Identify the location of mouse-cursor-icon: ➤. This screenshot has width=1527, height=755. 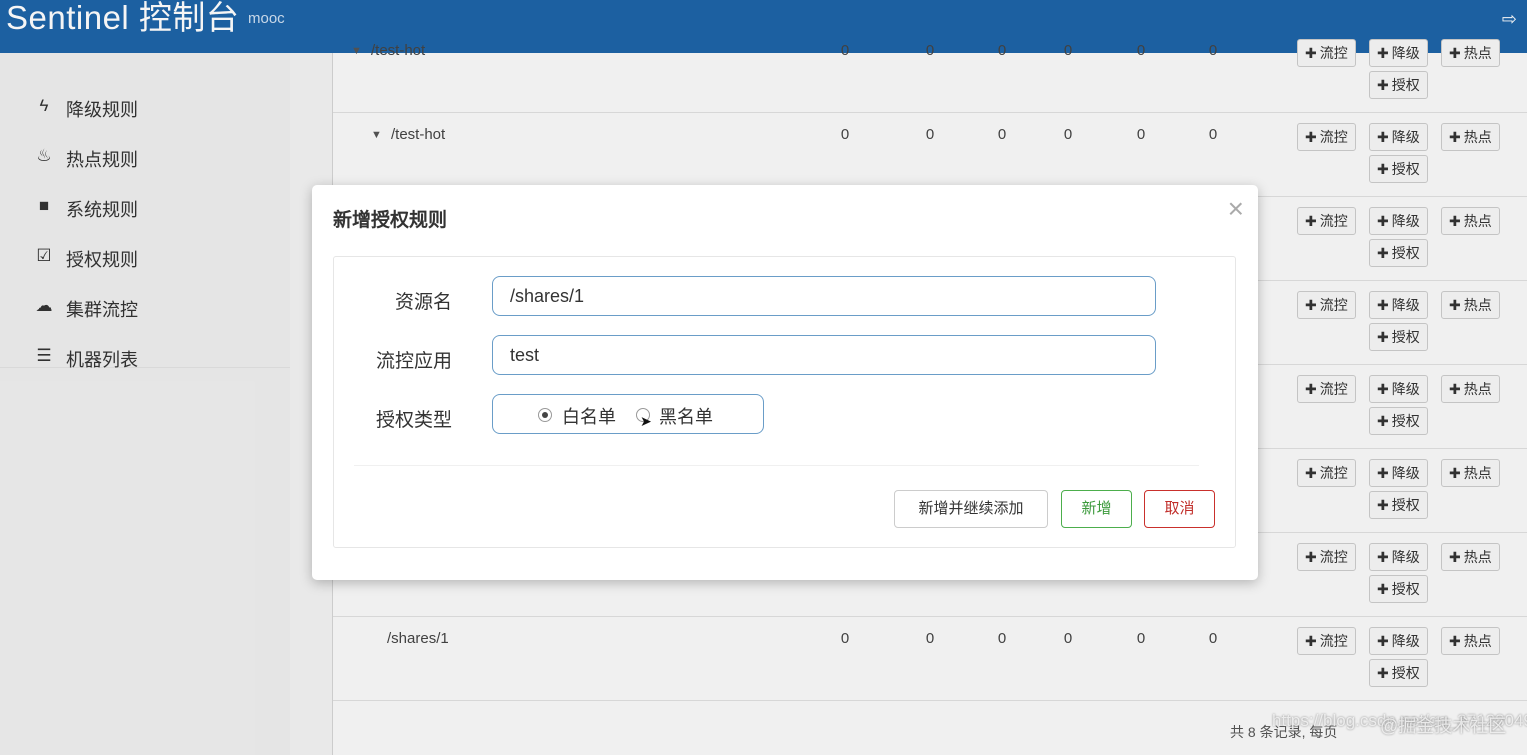
(646, 421).